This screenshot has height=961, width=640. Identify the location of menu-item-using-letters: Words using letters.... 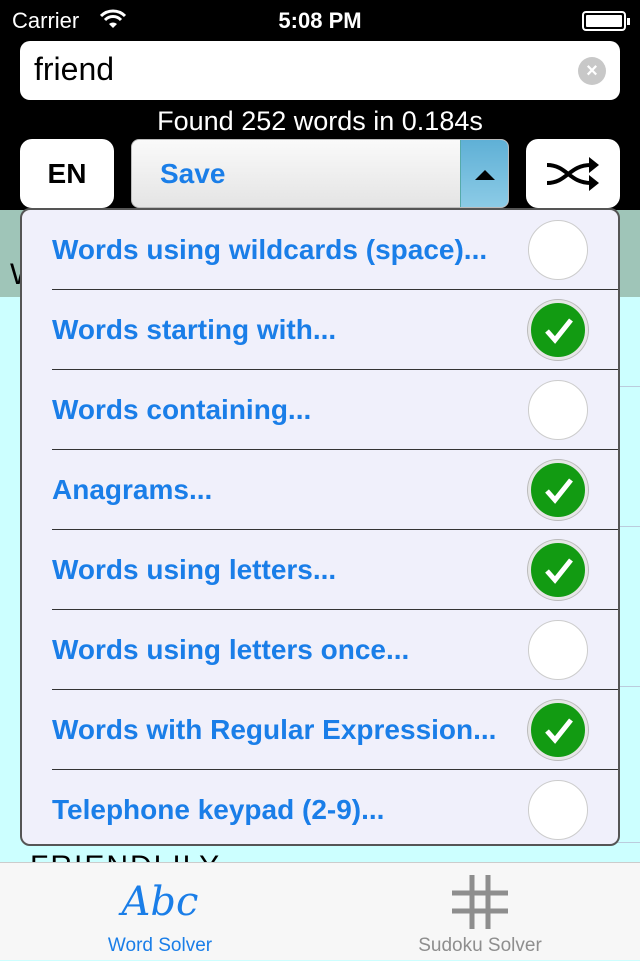
(335, 570).